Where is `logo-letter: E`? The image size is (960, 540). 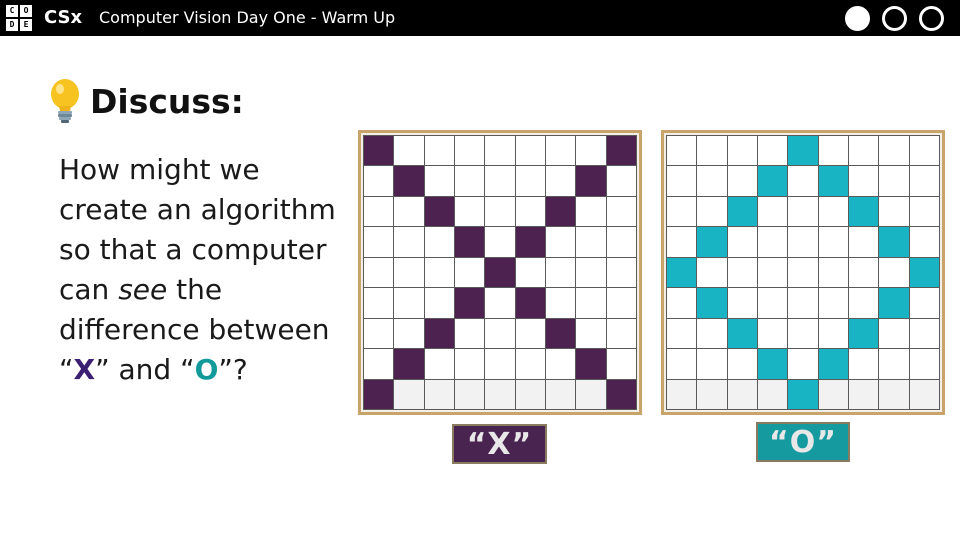 logo-letter: E is located at coordinates (26, 25).